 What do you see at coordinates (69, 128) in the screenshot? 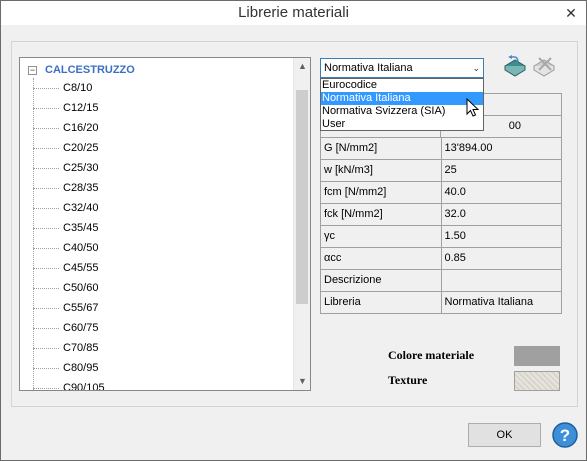
I see `tree-item: C16/20` at bounding box center [69, 128].